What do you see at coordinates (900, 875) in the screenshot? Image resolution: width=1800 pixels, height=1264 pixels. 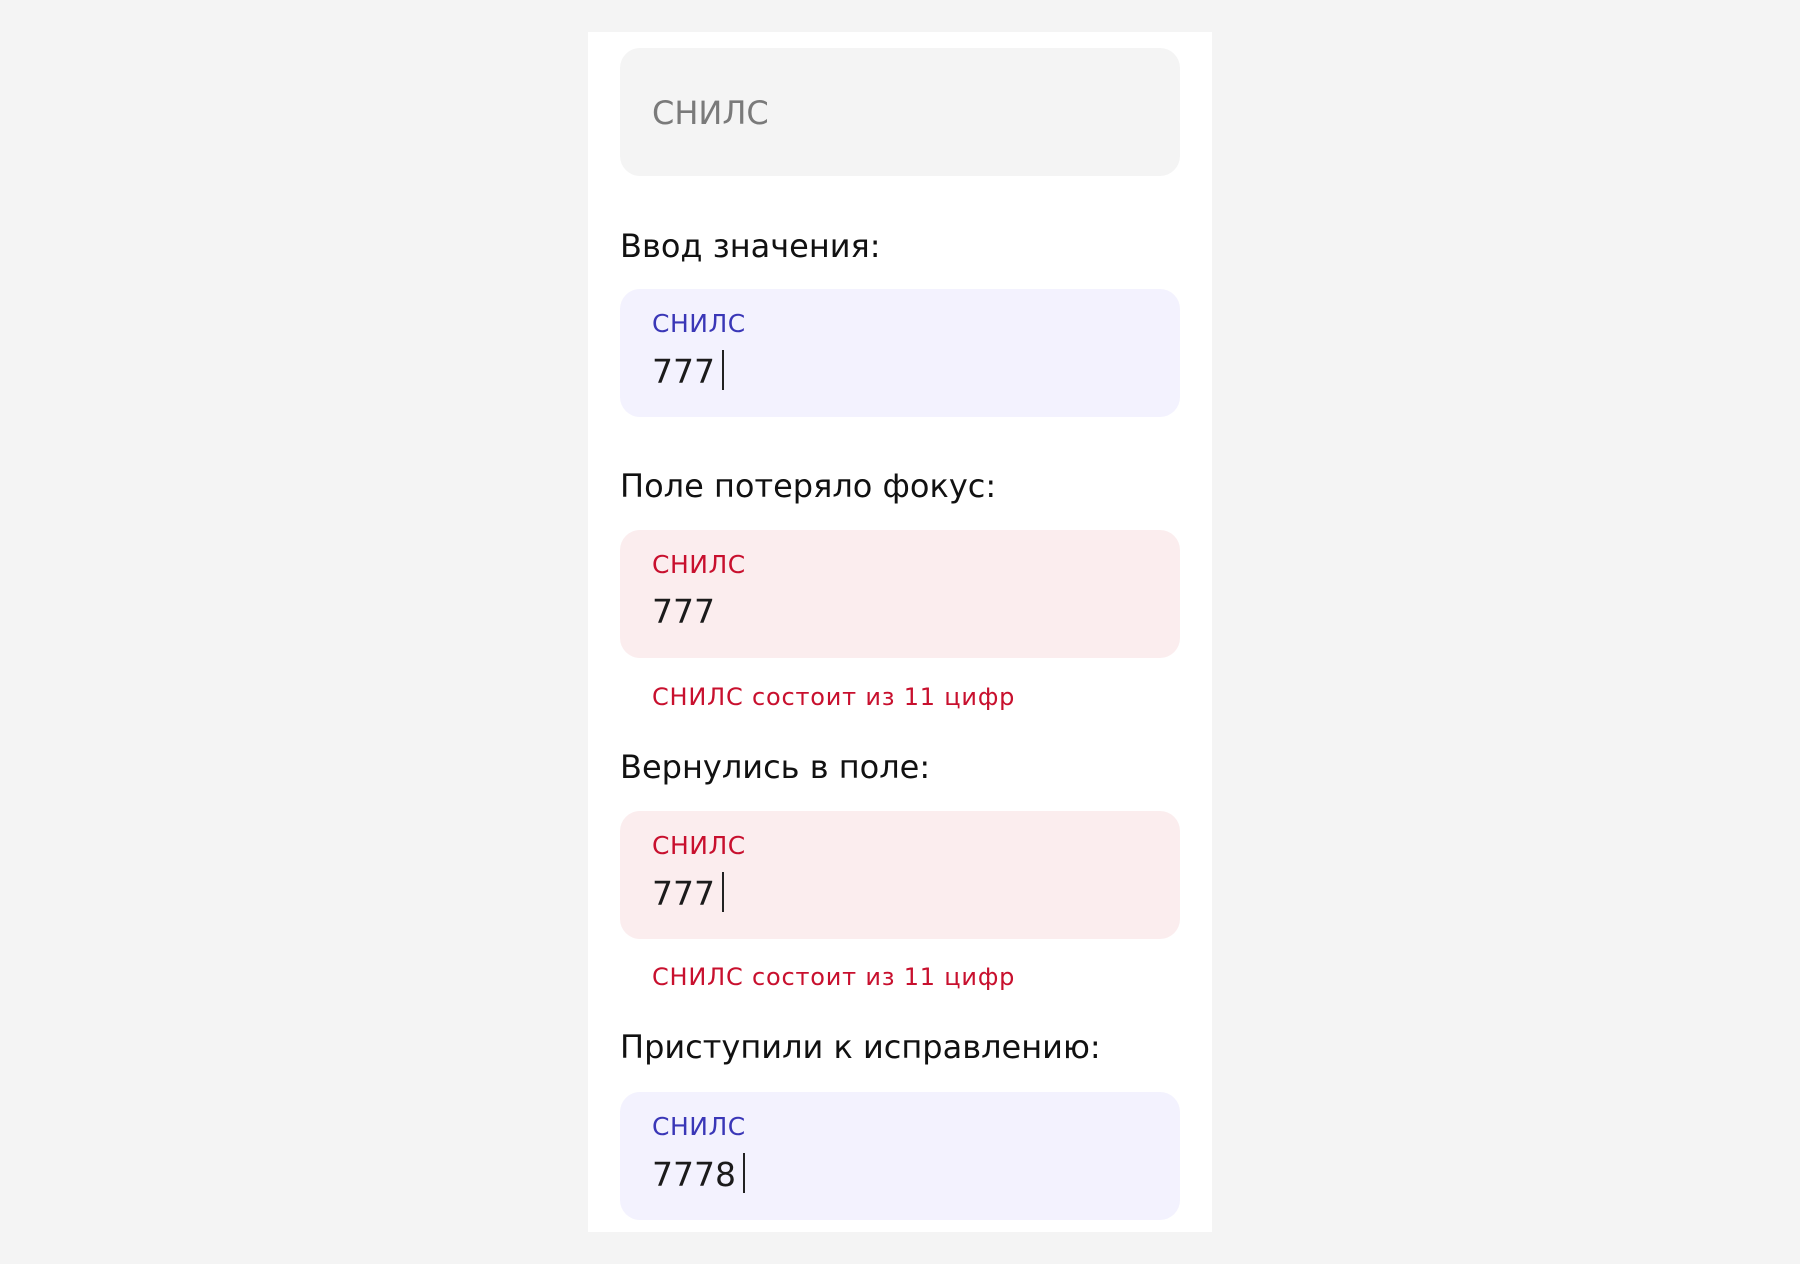 I see `snils-input-error-focused: СНИЛС 777` at bounding box center [900, 875].